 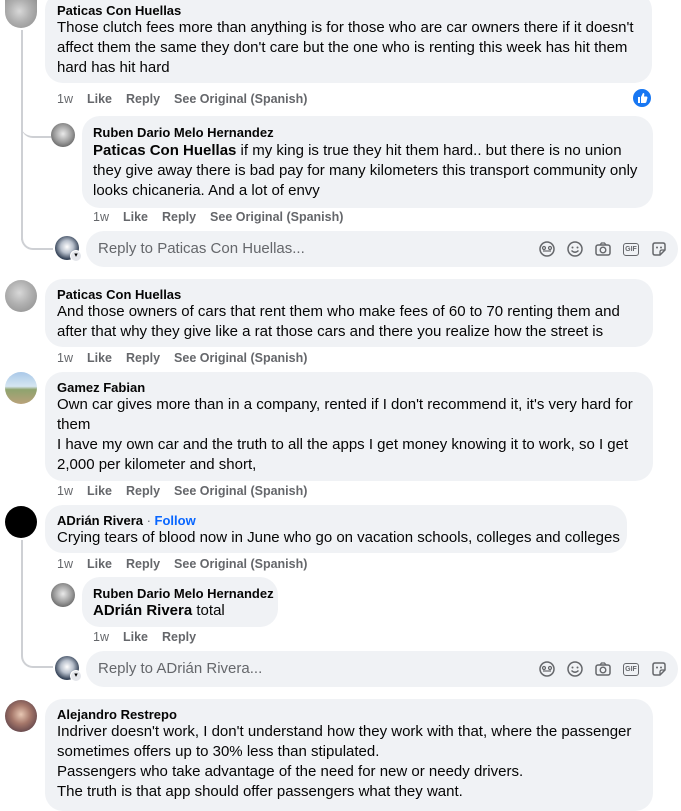 I want to click on reply-actions: 1w Like Reply, so click(x=151, y=637).